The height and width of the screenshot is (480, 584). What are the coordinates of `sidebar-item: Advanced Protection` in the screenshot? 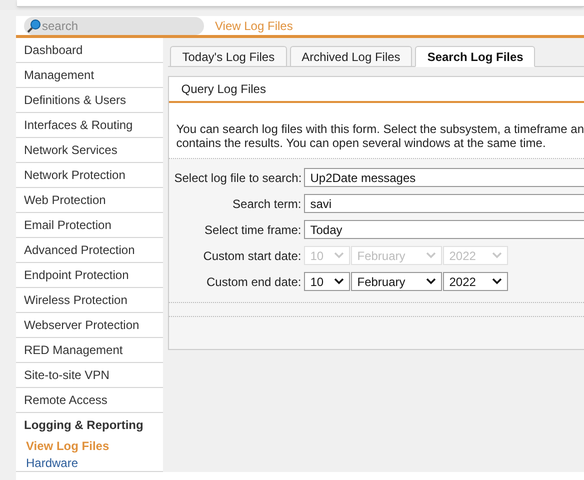 It's located at (90, 250).